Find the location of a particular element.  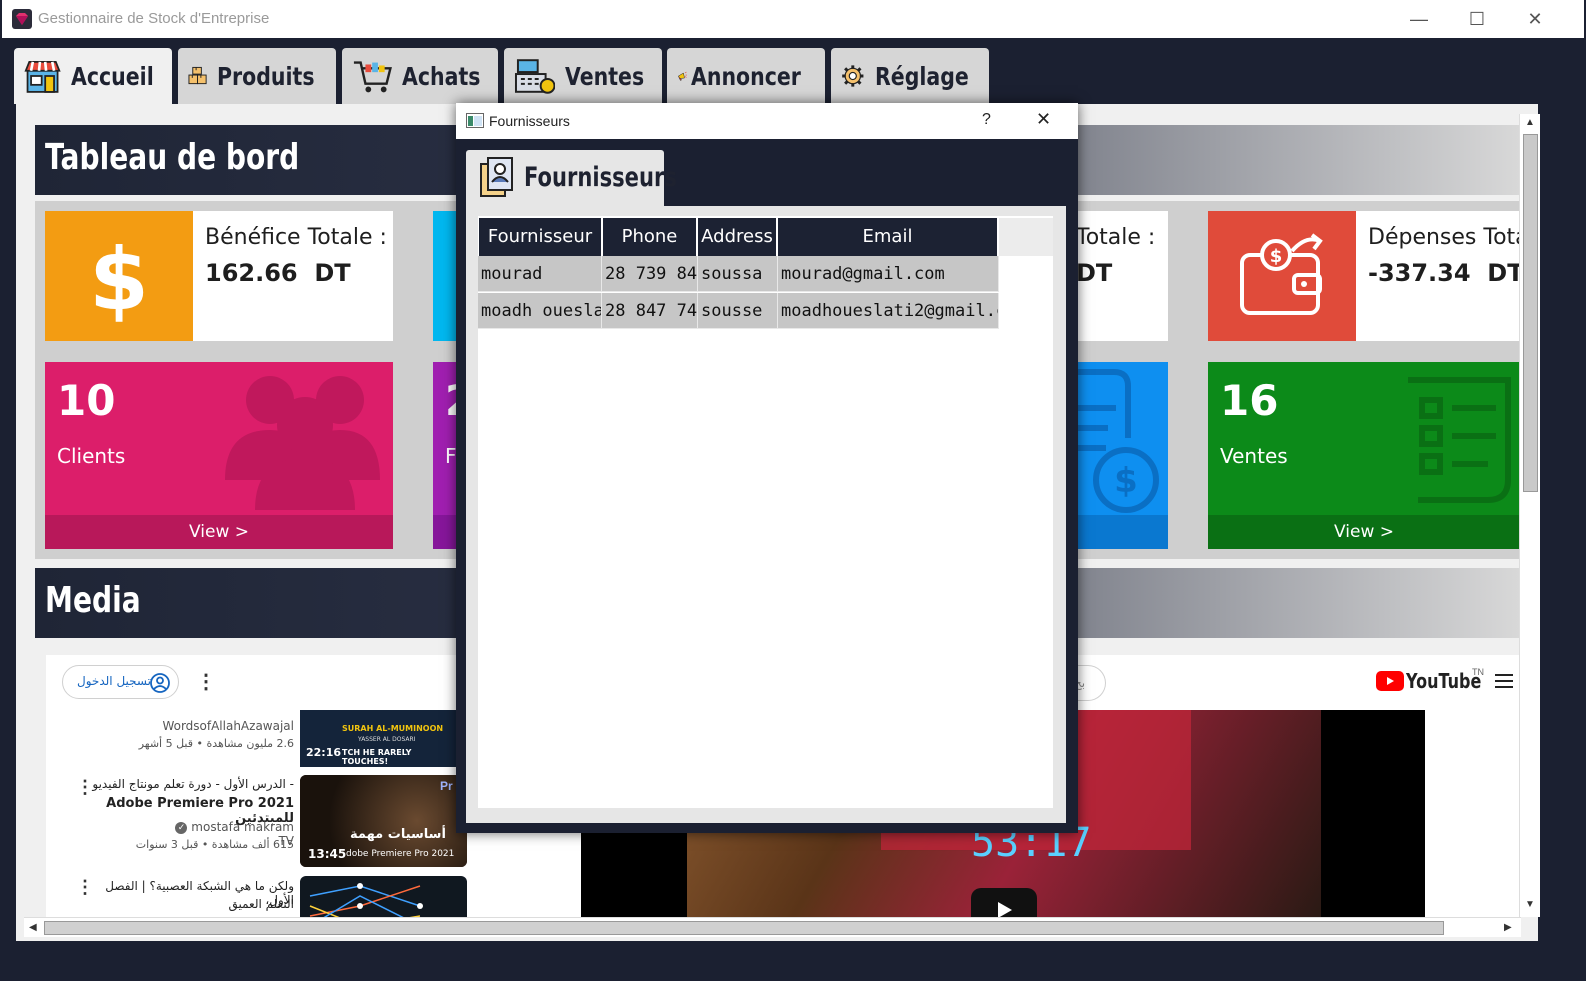

table-cell: mourad@gmail.com is located at coordinates (888, 274).